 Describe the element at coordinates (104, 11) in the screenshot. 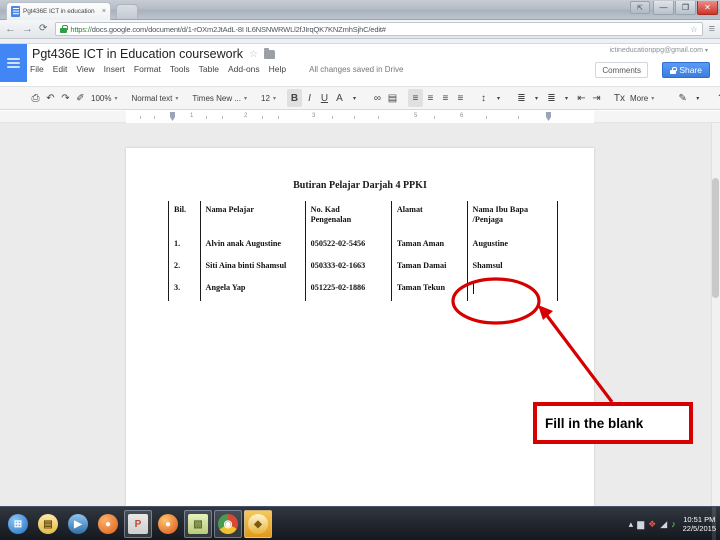

I see `tab-close-icon: ×` at that location.